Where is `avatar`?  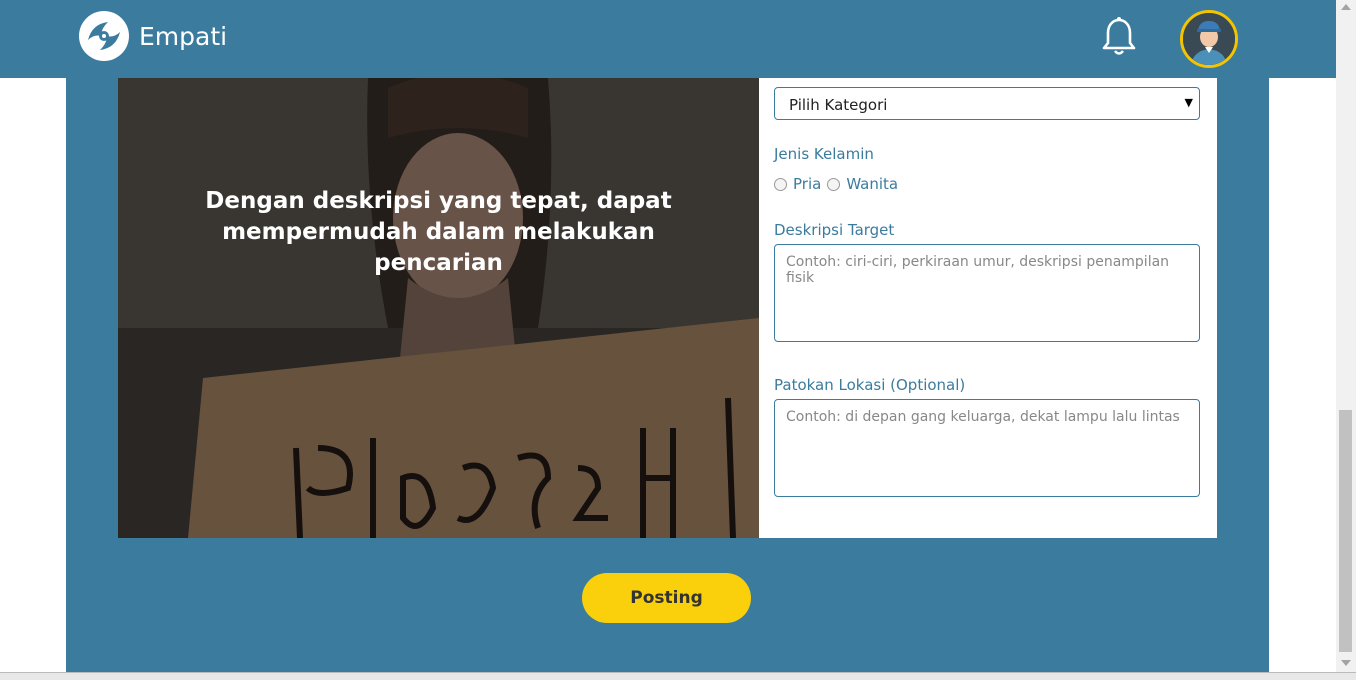
avatar is located at coordinates (1209, 39).